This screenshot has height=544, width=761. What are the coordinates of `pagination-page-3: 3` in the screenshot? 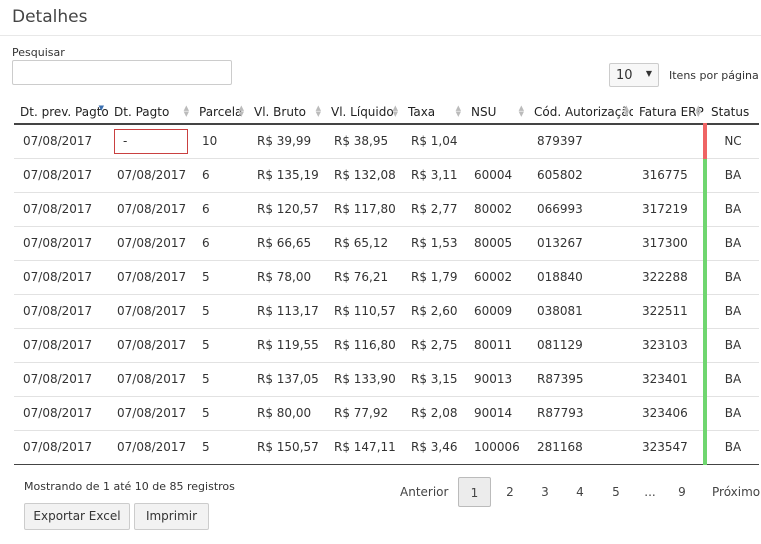 It's located at (545, 492).